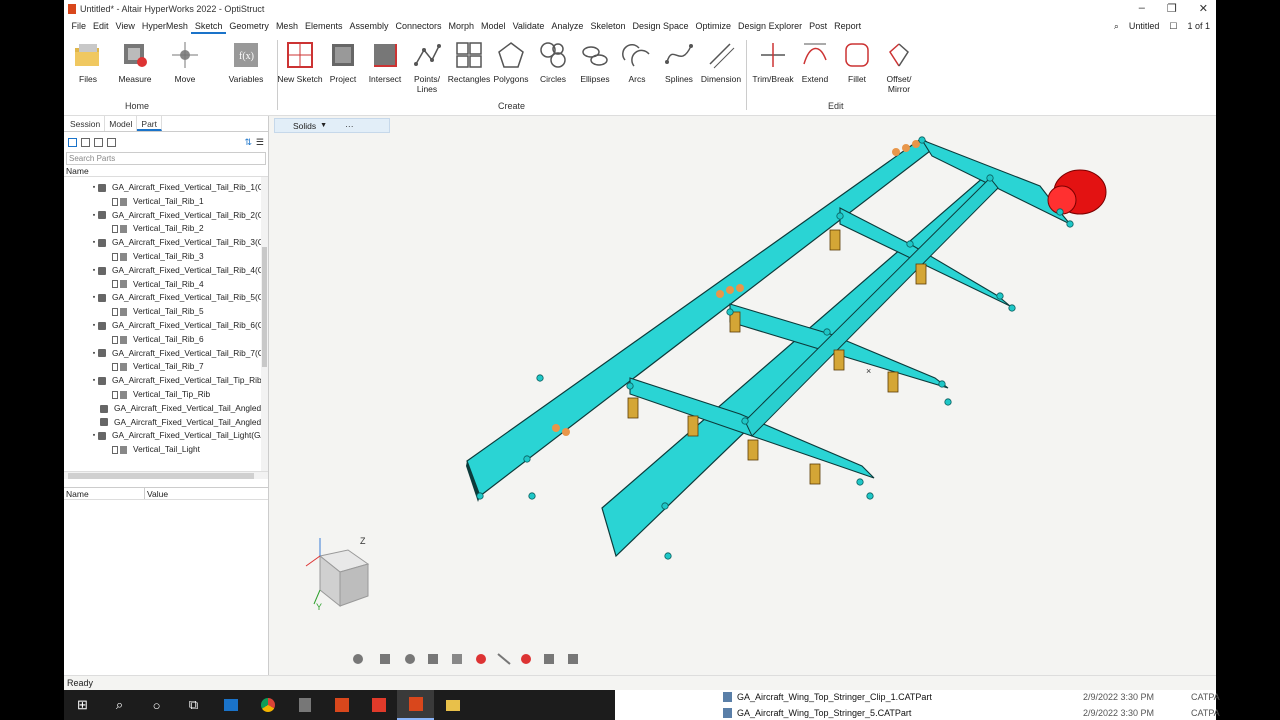  I want to click on menu-geometry: Geometry, so click(249, 26).